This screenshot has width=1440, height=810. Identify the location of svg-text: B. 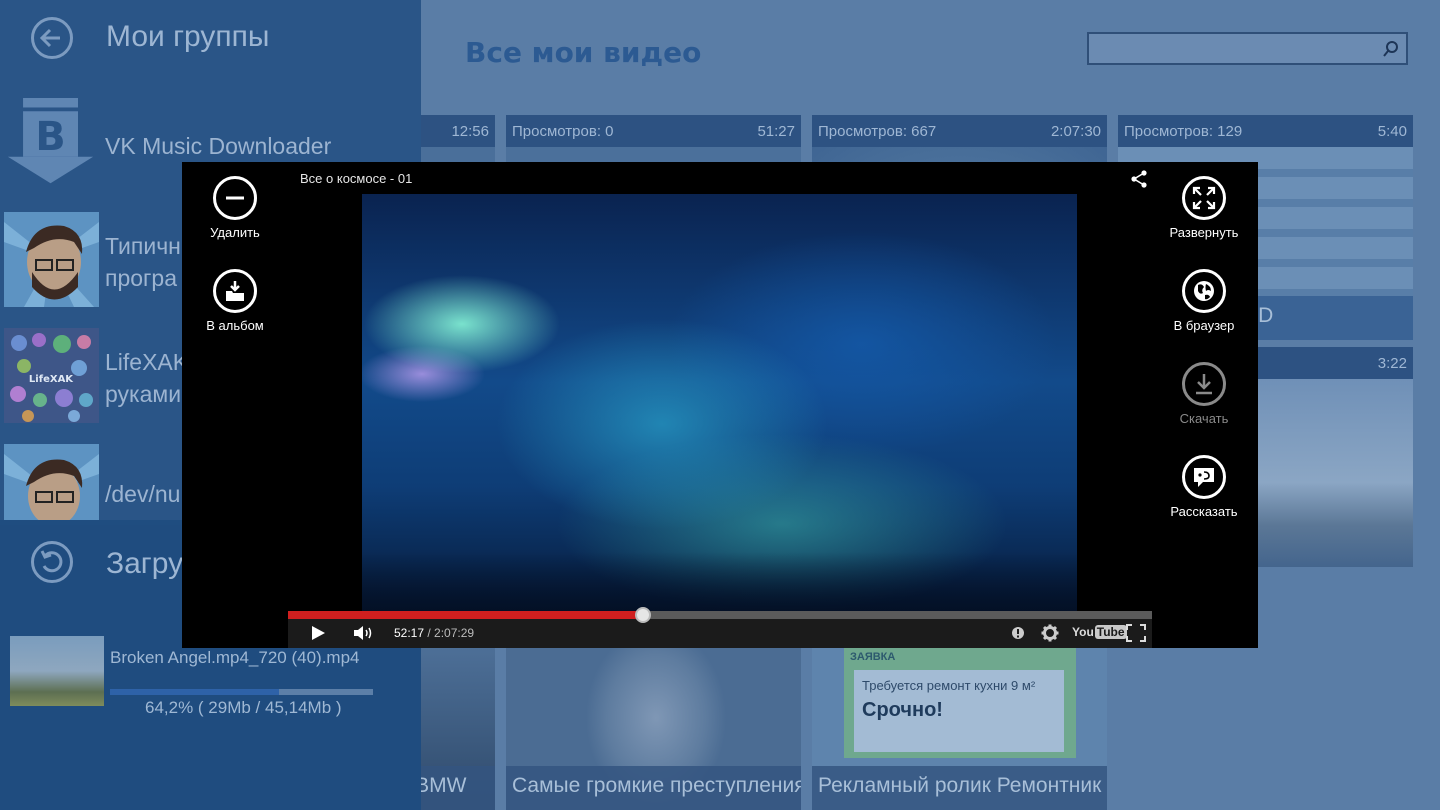
(50, 137).